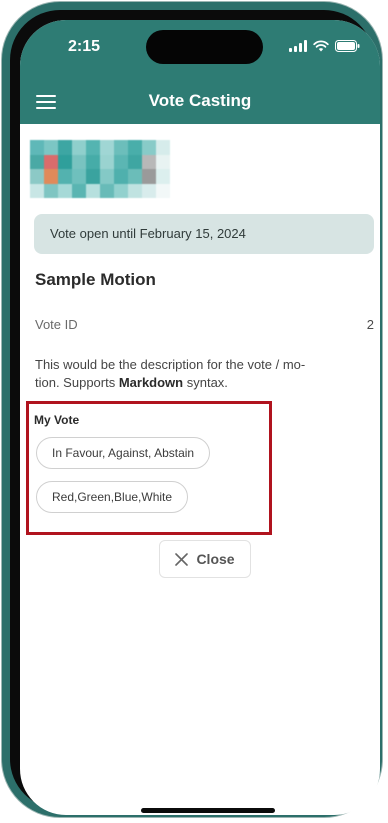 The height and width of the screenshot is (823, 388). I want to click on description-prefix: tion. Supports, so click(77, 382).